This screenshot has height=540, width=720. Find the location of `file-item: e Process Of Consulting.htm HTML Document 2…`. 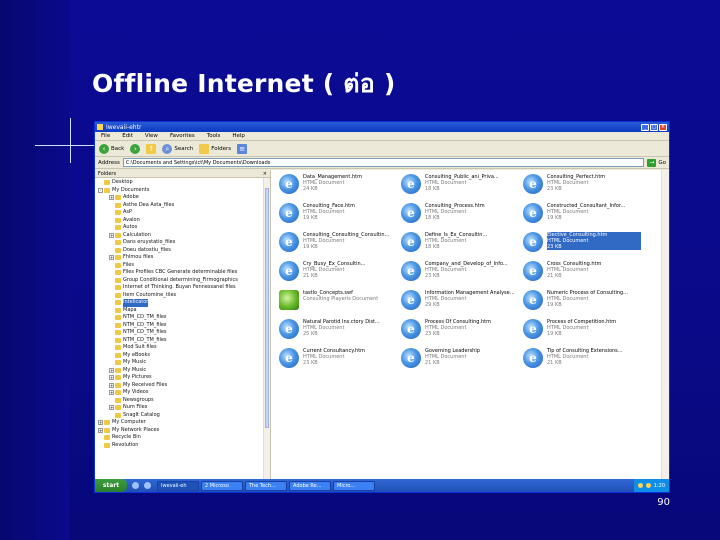

file-item: e Process Of Consulting.htm HTML Document 2… is located at coordinates (462, 333).